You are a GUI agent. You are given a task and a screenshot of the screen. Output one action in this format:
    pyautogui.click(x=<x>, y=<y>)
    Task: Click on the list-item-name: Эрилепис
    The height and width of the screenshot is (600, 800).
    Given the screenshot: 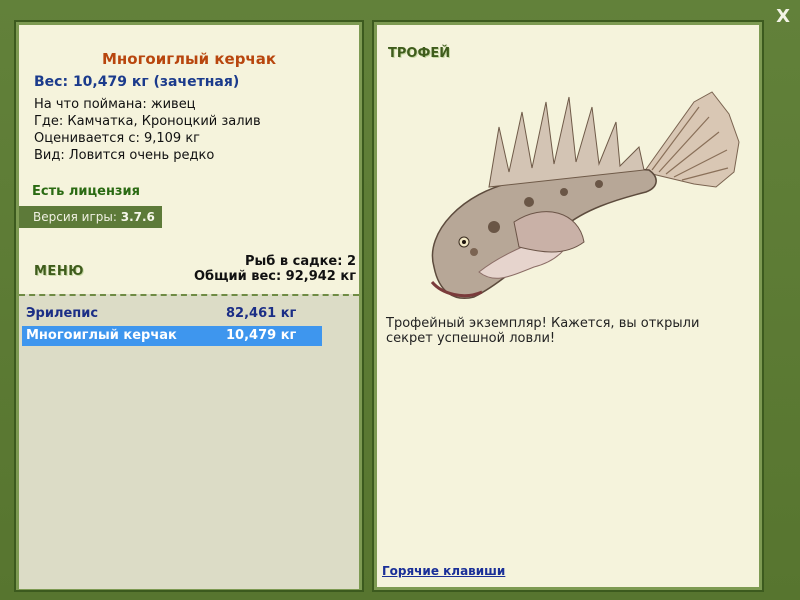 What is the action you would take?
    pyautogui.click(x=62, y=313)
    